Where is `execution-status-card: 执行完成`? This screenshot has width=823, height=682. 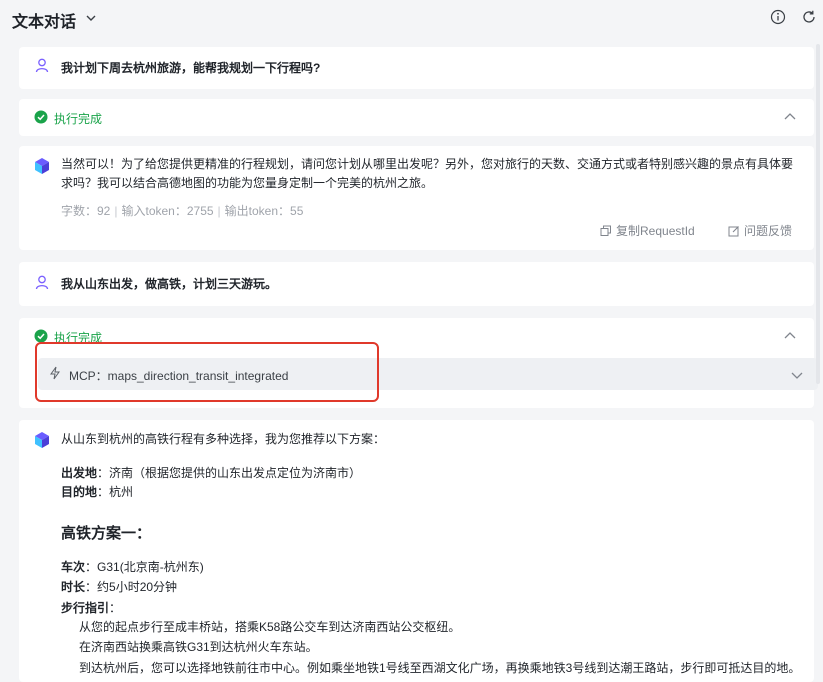
execution-status-card: 执行完成 is located at coordinates (416, 117).